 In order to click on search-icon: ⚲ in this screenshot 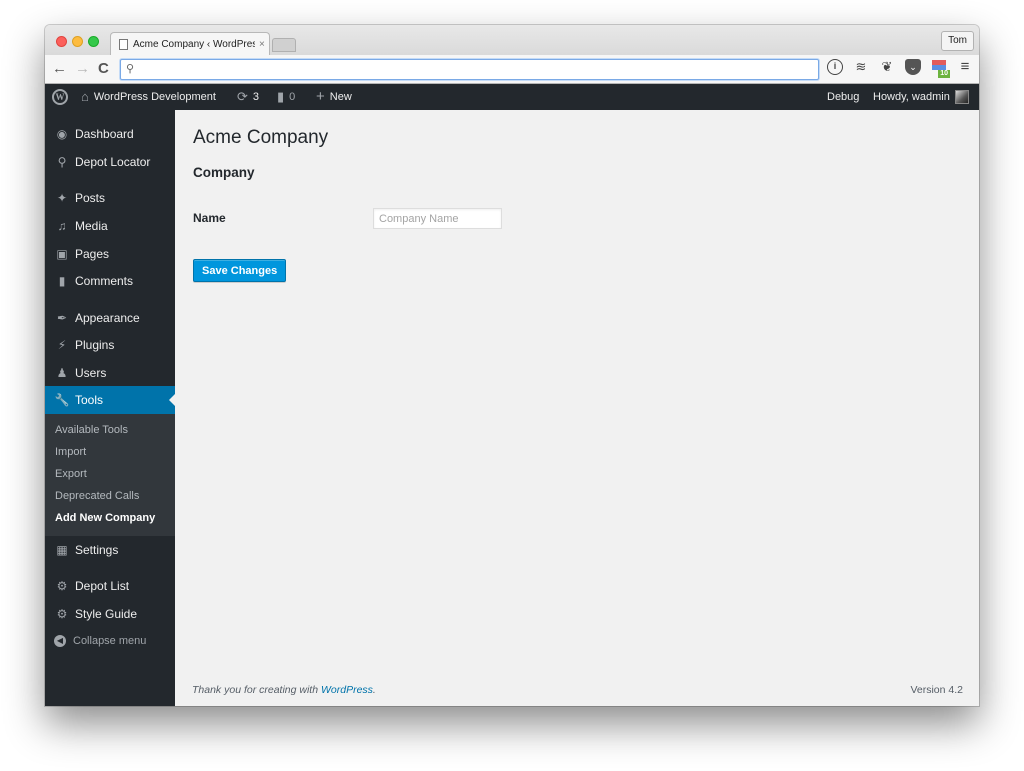, I will do `click(130, 69)`.